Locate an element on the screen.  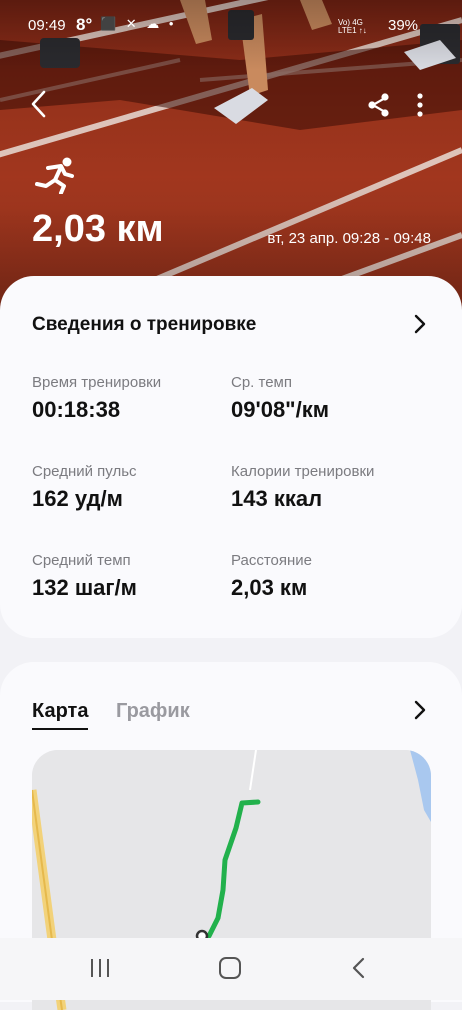
stat-avg-pace: Ср. темп 09'08"/км is located at coordinates (326, 398).